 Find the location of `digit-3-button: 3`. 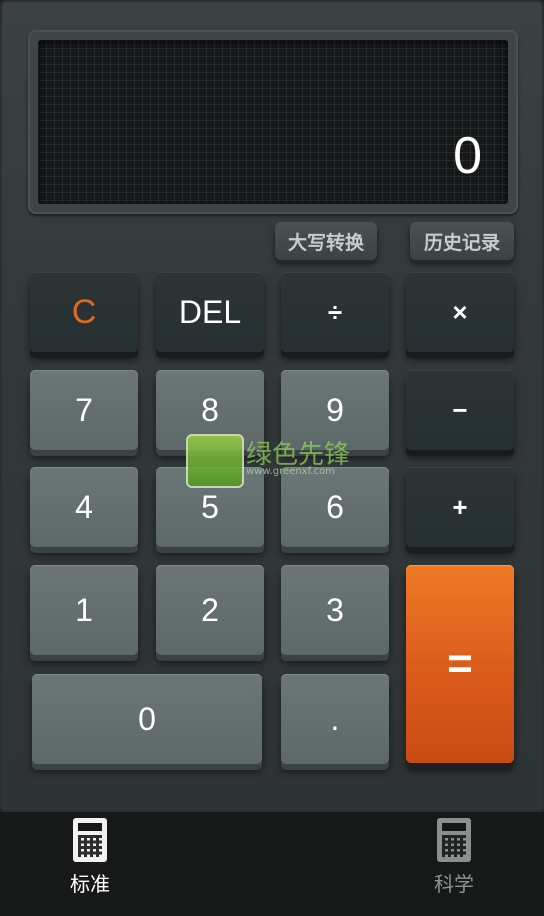

digit-3-button: 3 is located at coordinates (335, 610).